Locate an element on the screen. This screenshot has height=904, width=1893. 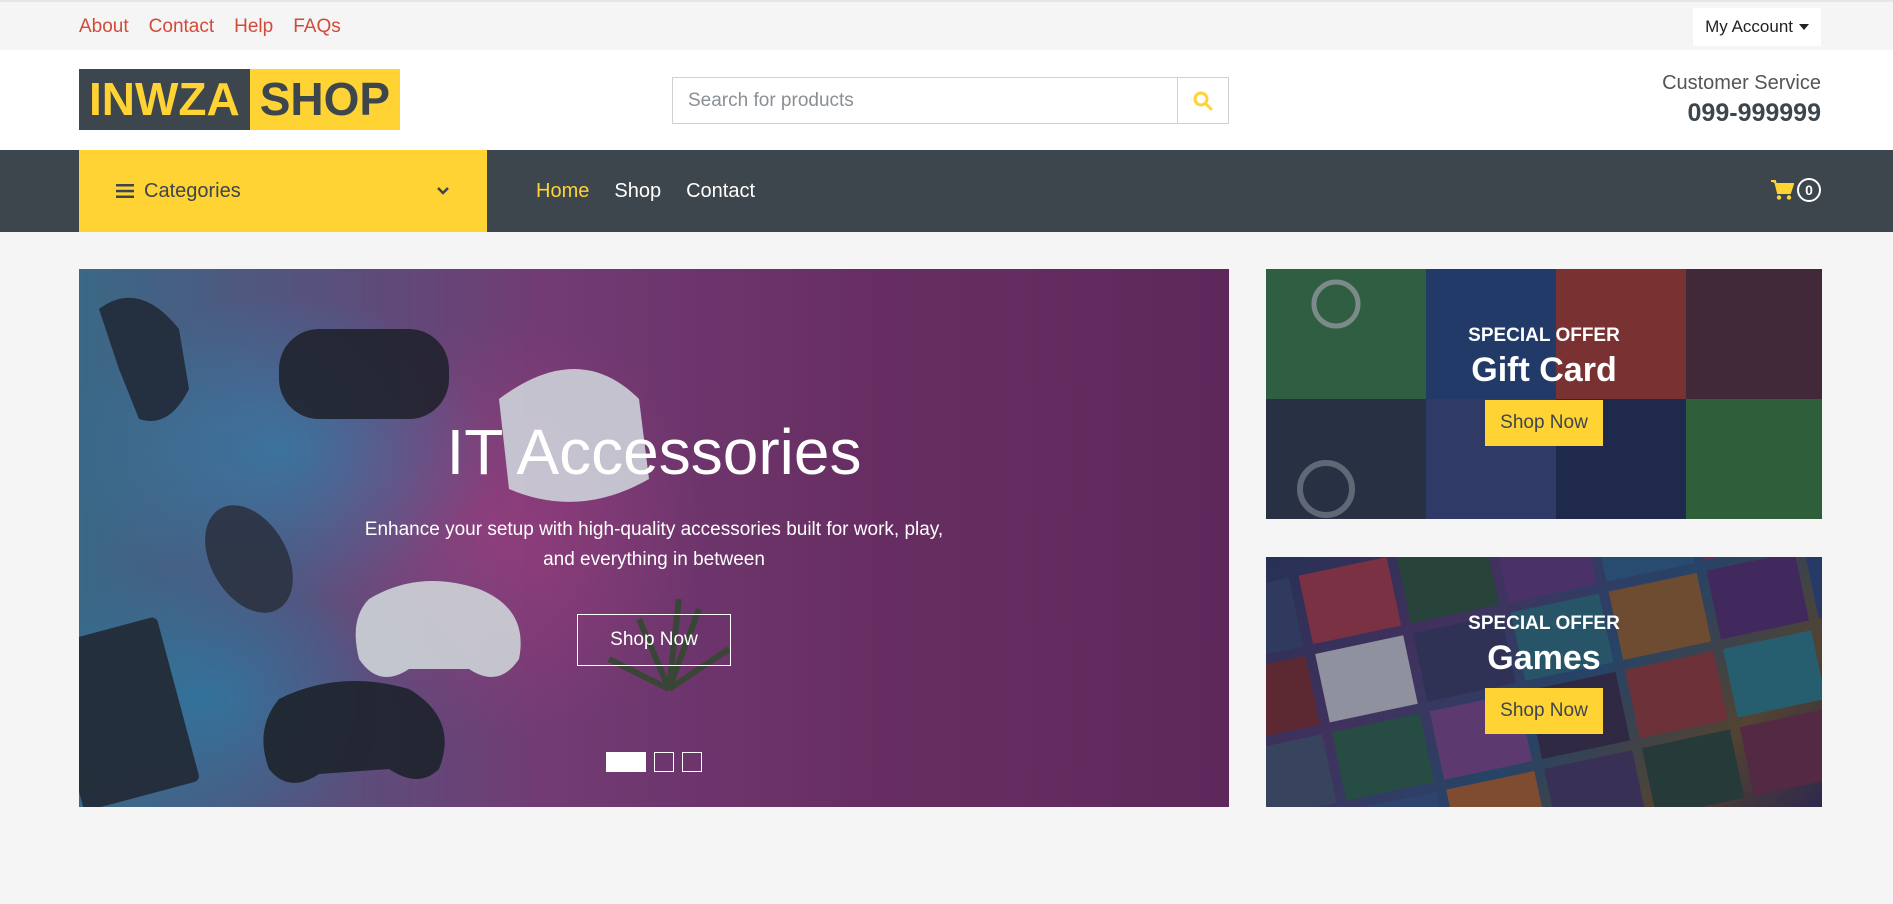
hero-title: IT Accessories is located at coordinates (654, 452).